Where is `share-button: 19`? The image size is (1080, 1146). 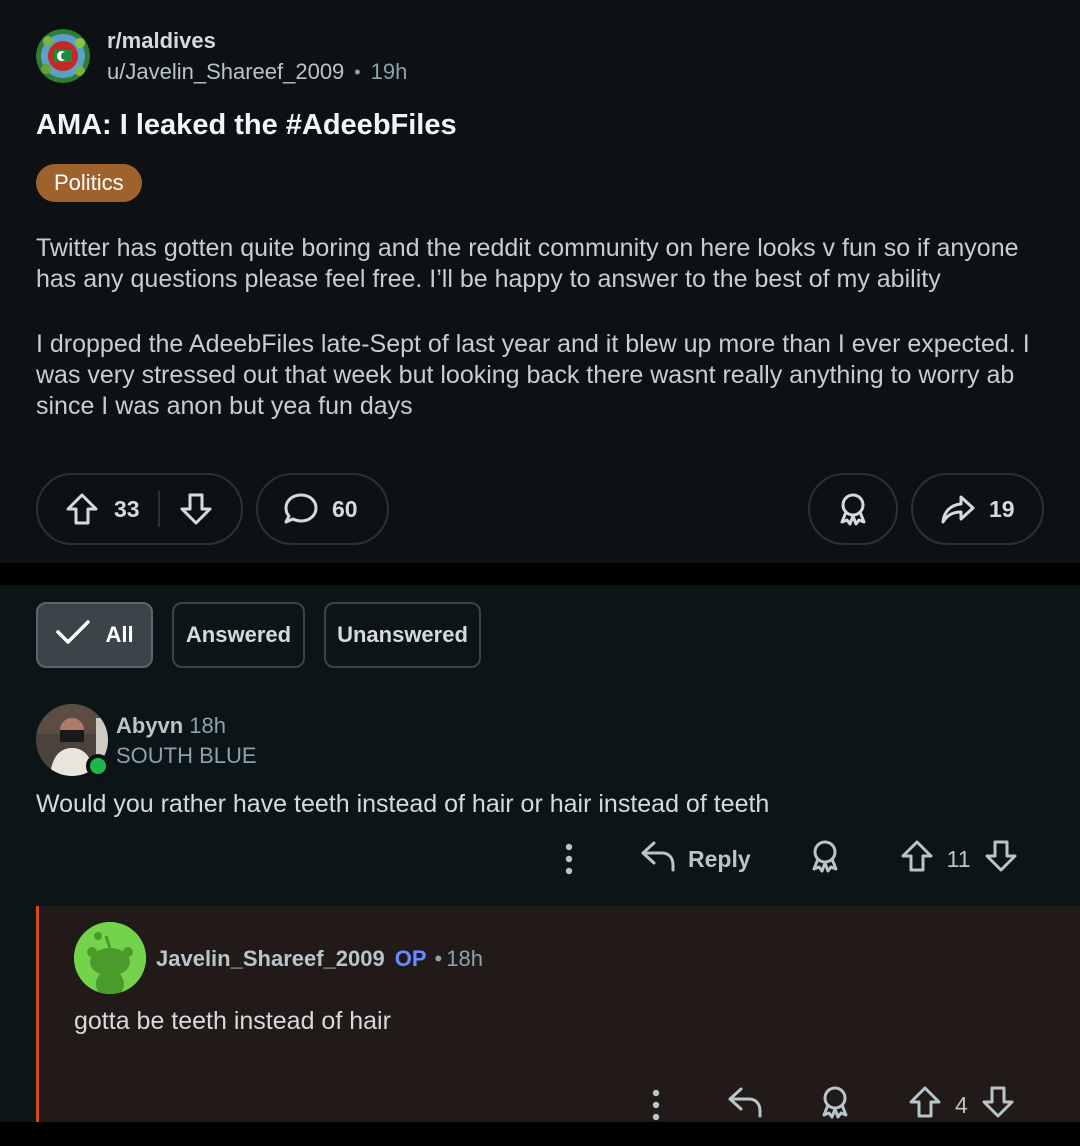
share-button: 19 is located at coordinates (977, 509).